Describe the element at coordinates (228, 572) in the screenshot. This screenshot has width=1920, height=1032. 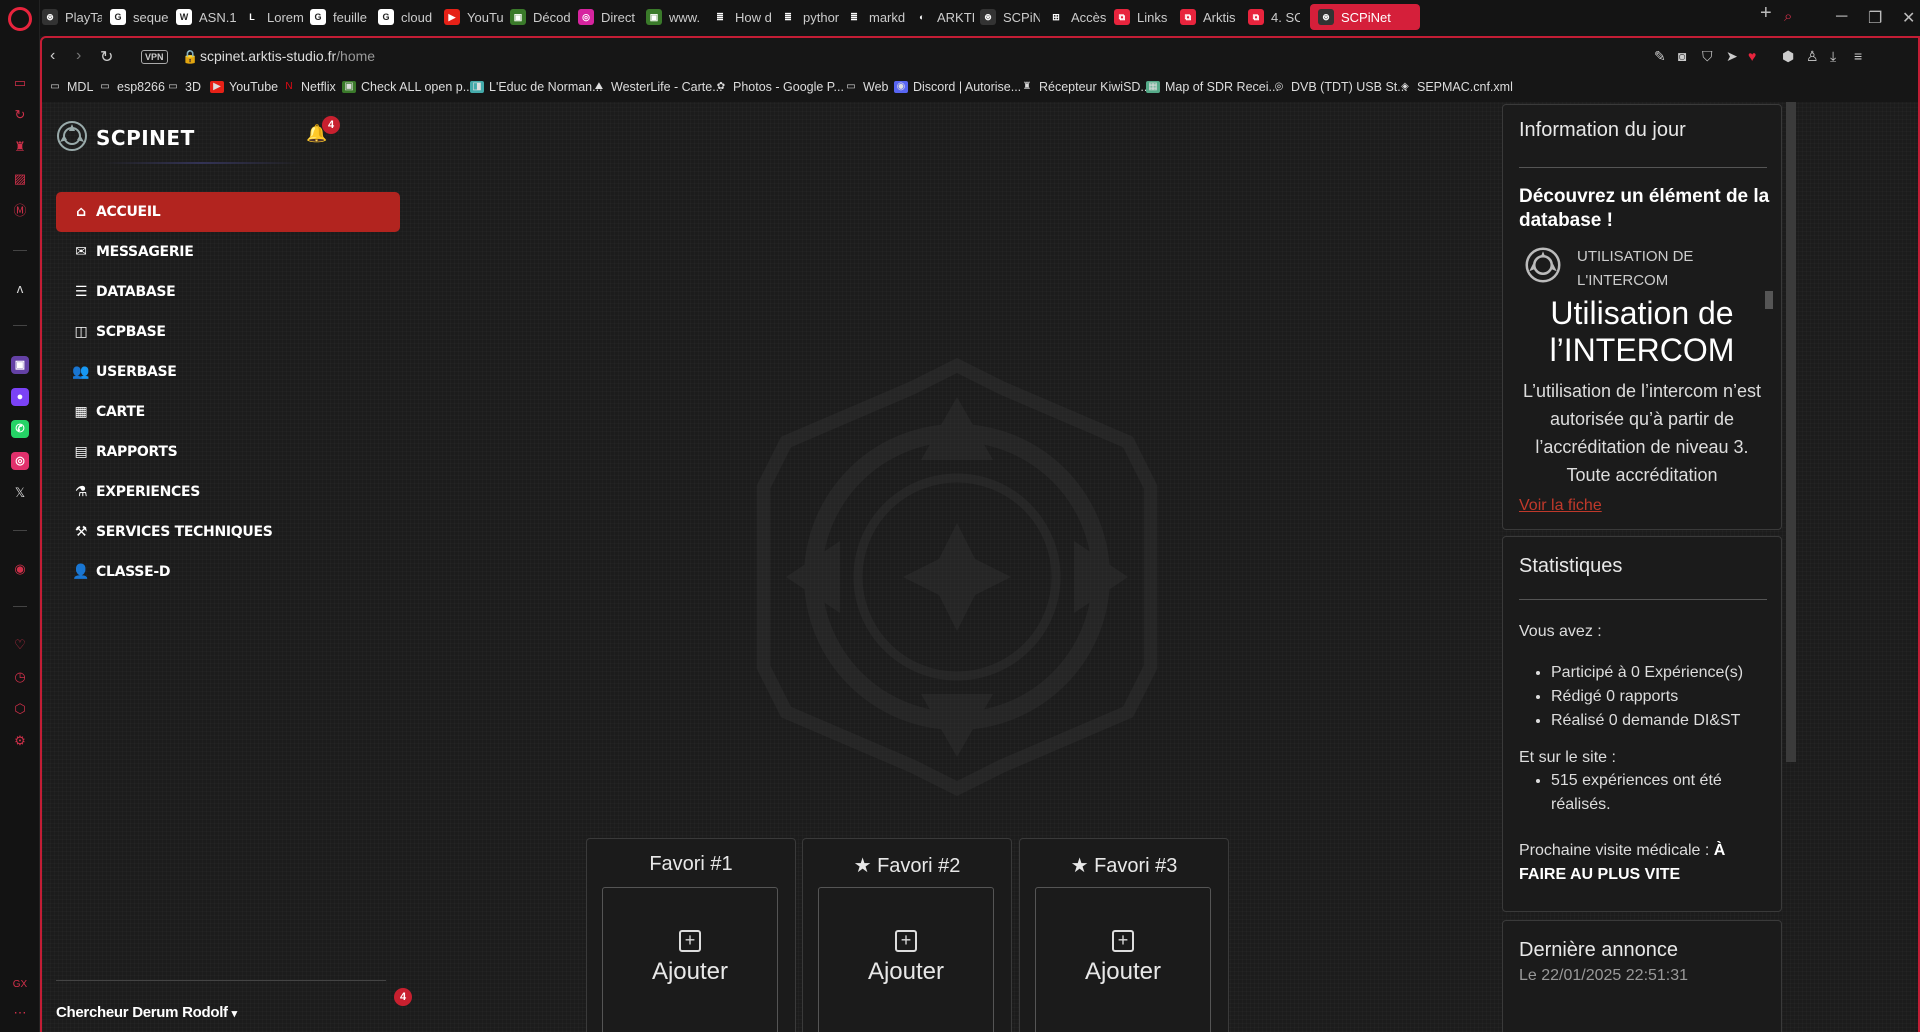
I see `menu-item-classe-d: 👤 CLASSE-D` at that location.